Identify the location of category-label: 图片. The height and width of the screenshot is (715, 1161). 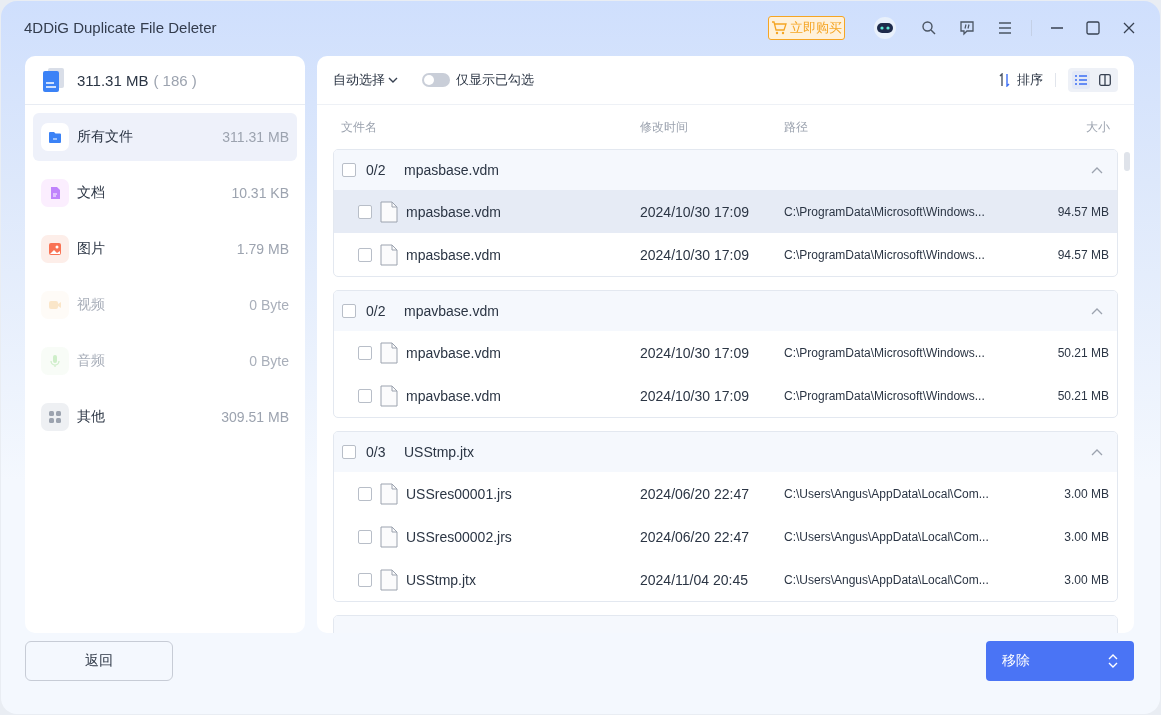
(91, 249).